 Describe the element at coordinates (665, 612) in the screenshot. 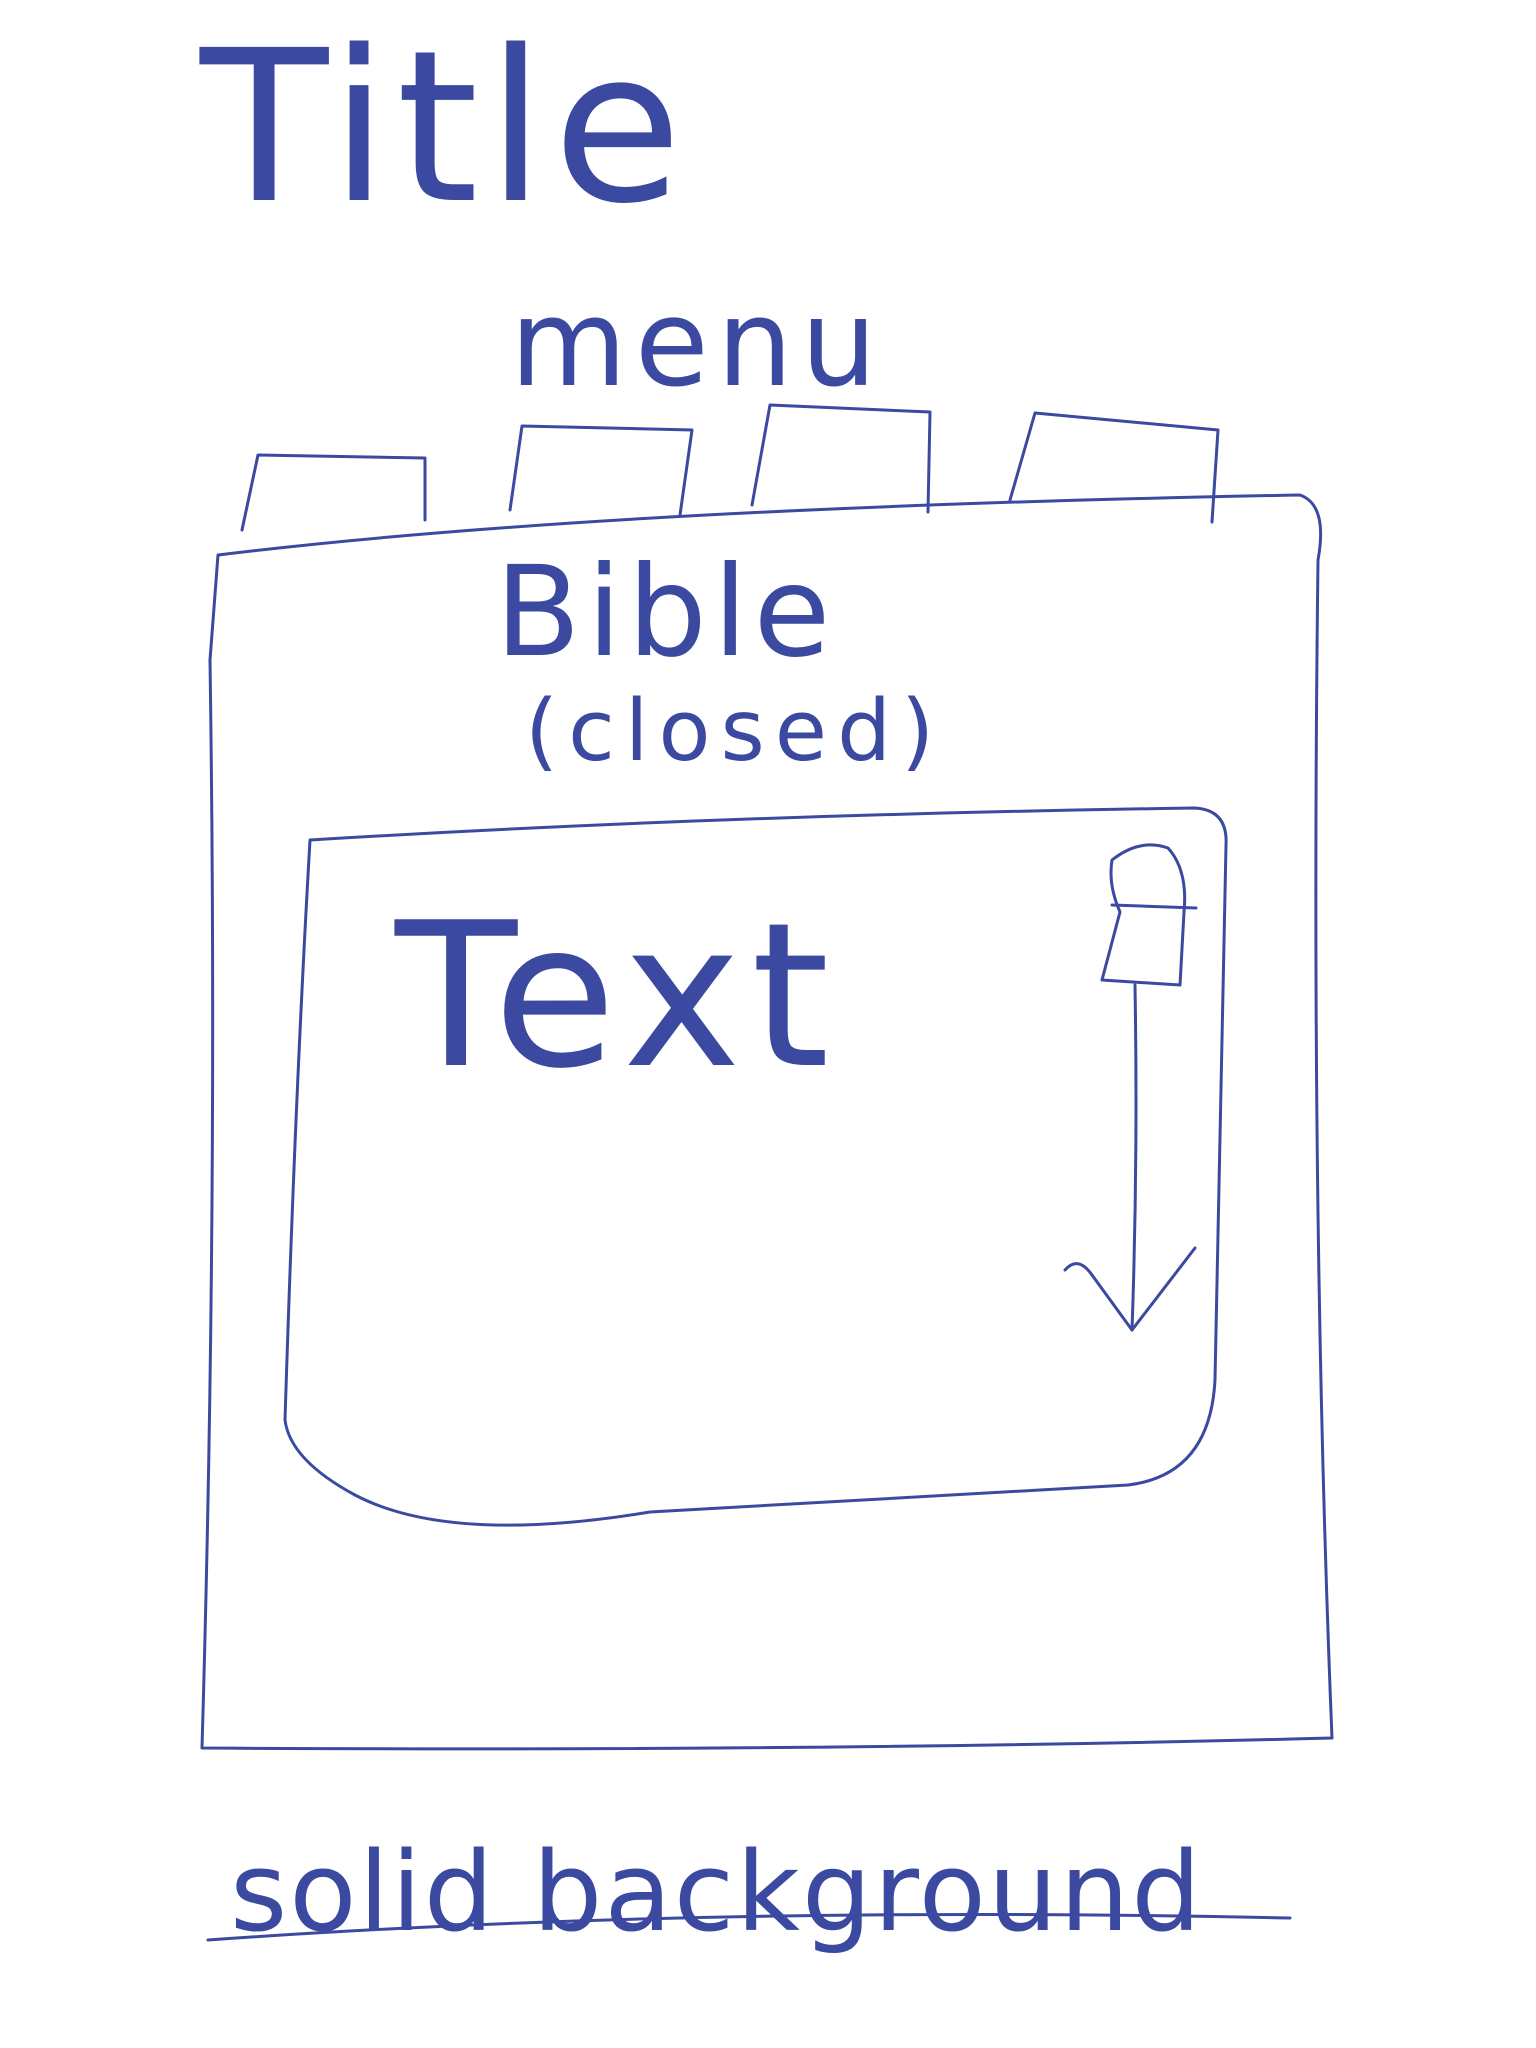

I see `book-title: Bible` at that location.